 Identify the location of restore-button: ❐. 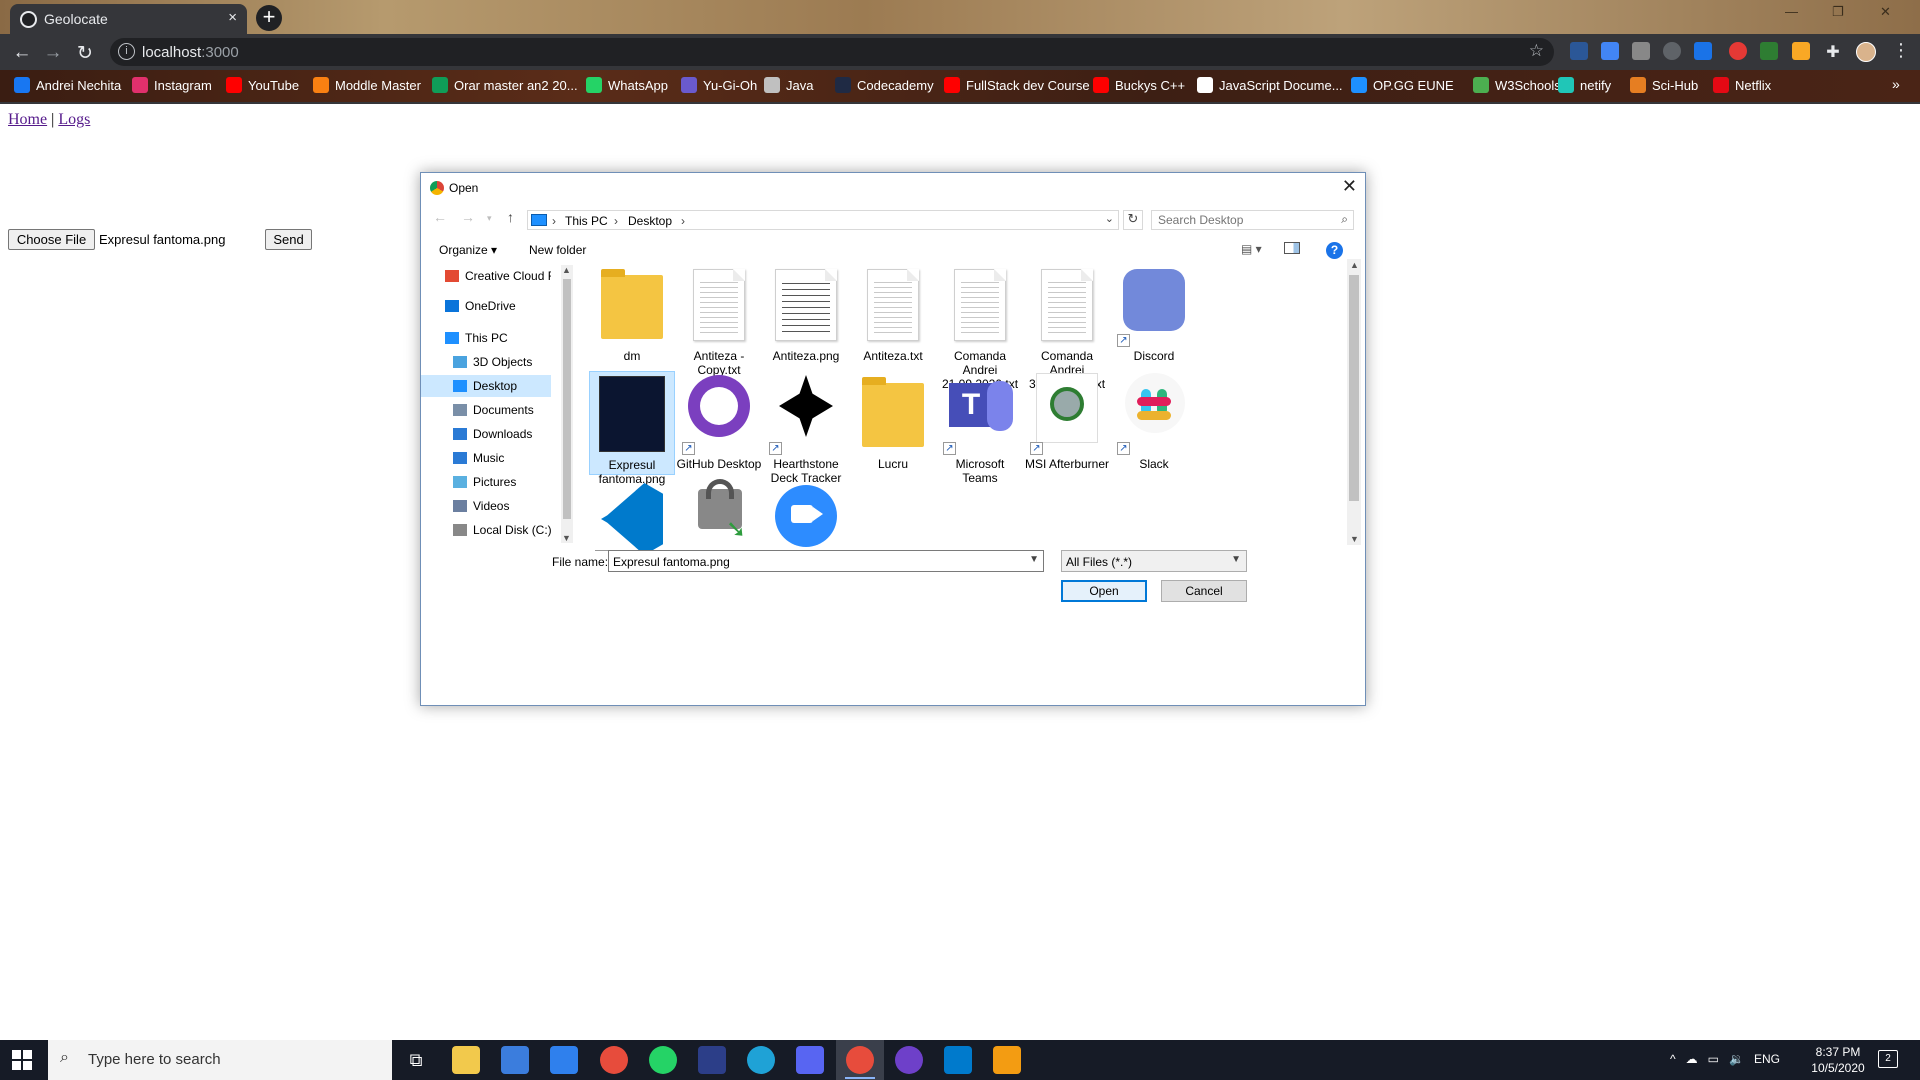
(1838, 12).